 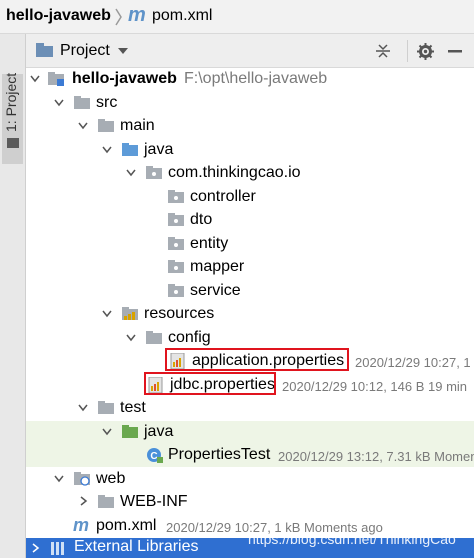 What do you see at coordinates (58, 16) in the screenshot?
I see `breadcrumb-project: hello-javaweb` at bounding box center [58, 16].